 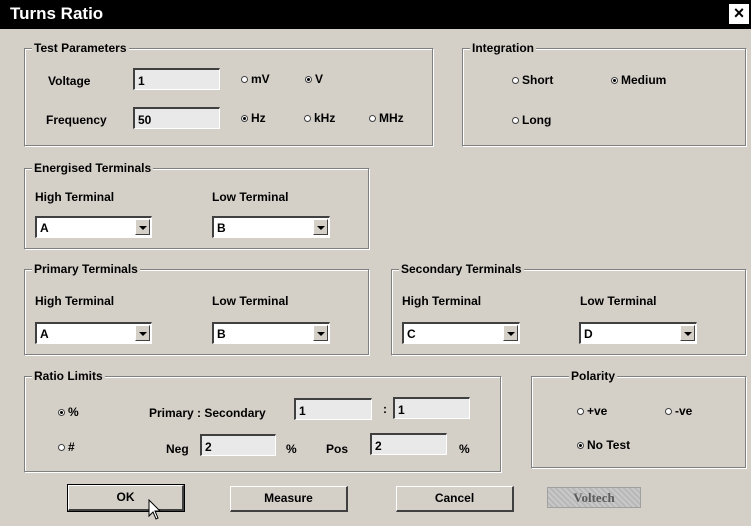 I want to click on primary-high-label: High Terminal, so click(x=75, y=301).